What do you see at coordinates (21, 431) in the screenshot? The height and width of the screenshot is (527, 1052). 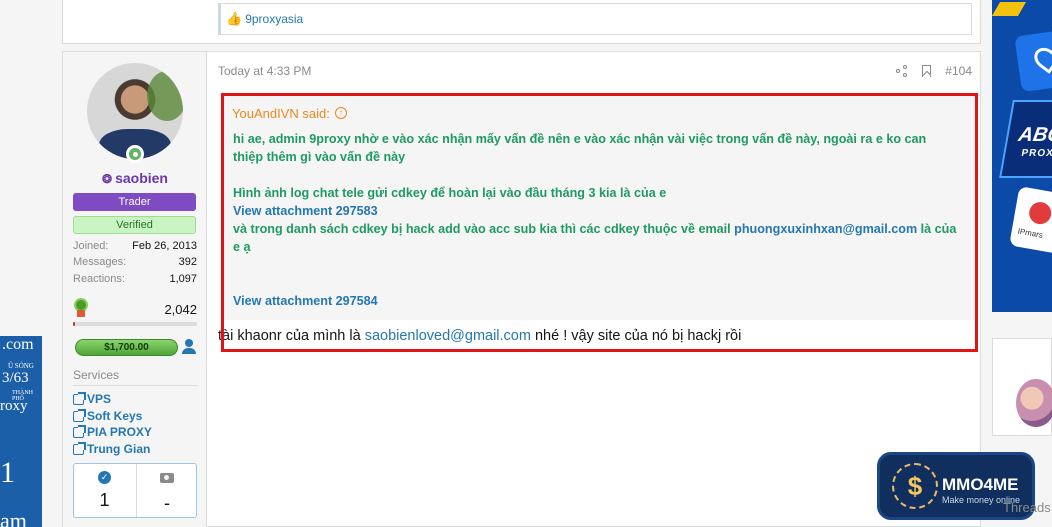 I see `left-banner-ad: .com Ũ SÓNG 3/63 THÀNH PHỐ roxy 1 am` at bounding box center [21, 431].